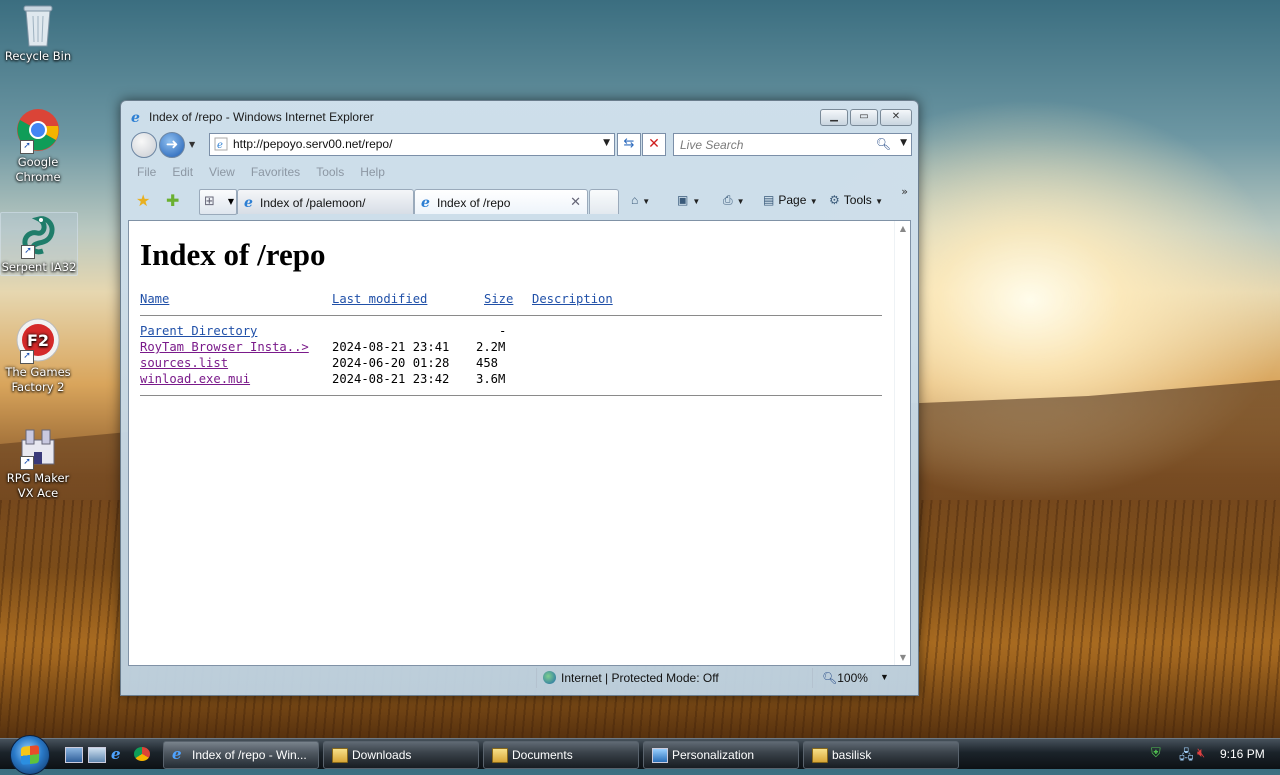 The image size is (1280, 775). What do you see at coordinates (38, 356) in the screenshot?
I see `desktop-icon-games-factory: F2 ➚ The Games Factory 2` at bounding box center [38, 356].